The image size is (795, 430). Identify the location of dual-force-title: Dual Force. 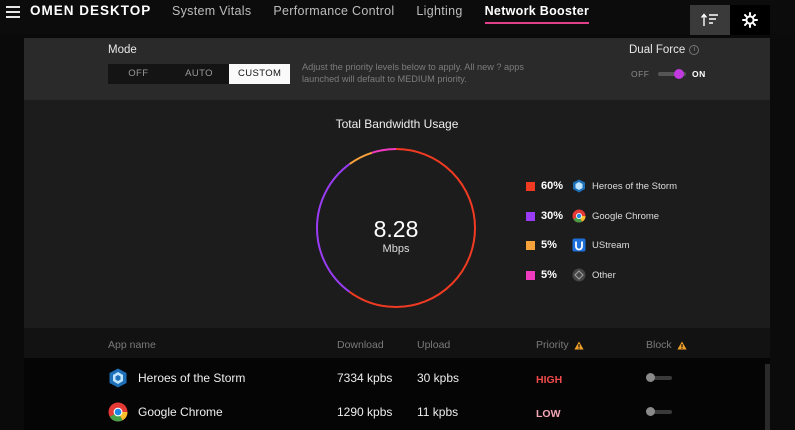
(657, 50).